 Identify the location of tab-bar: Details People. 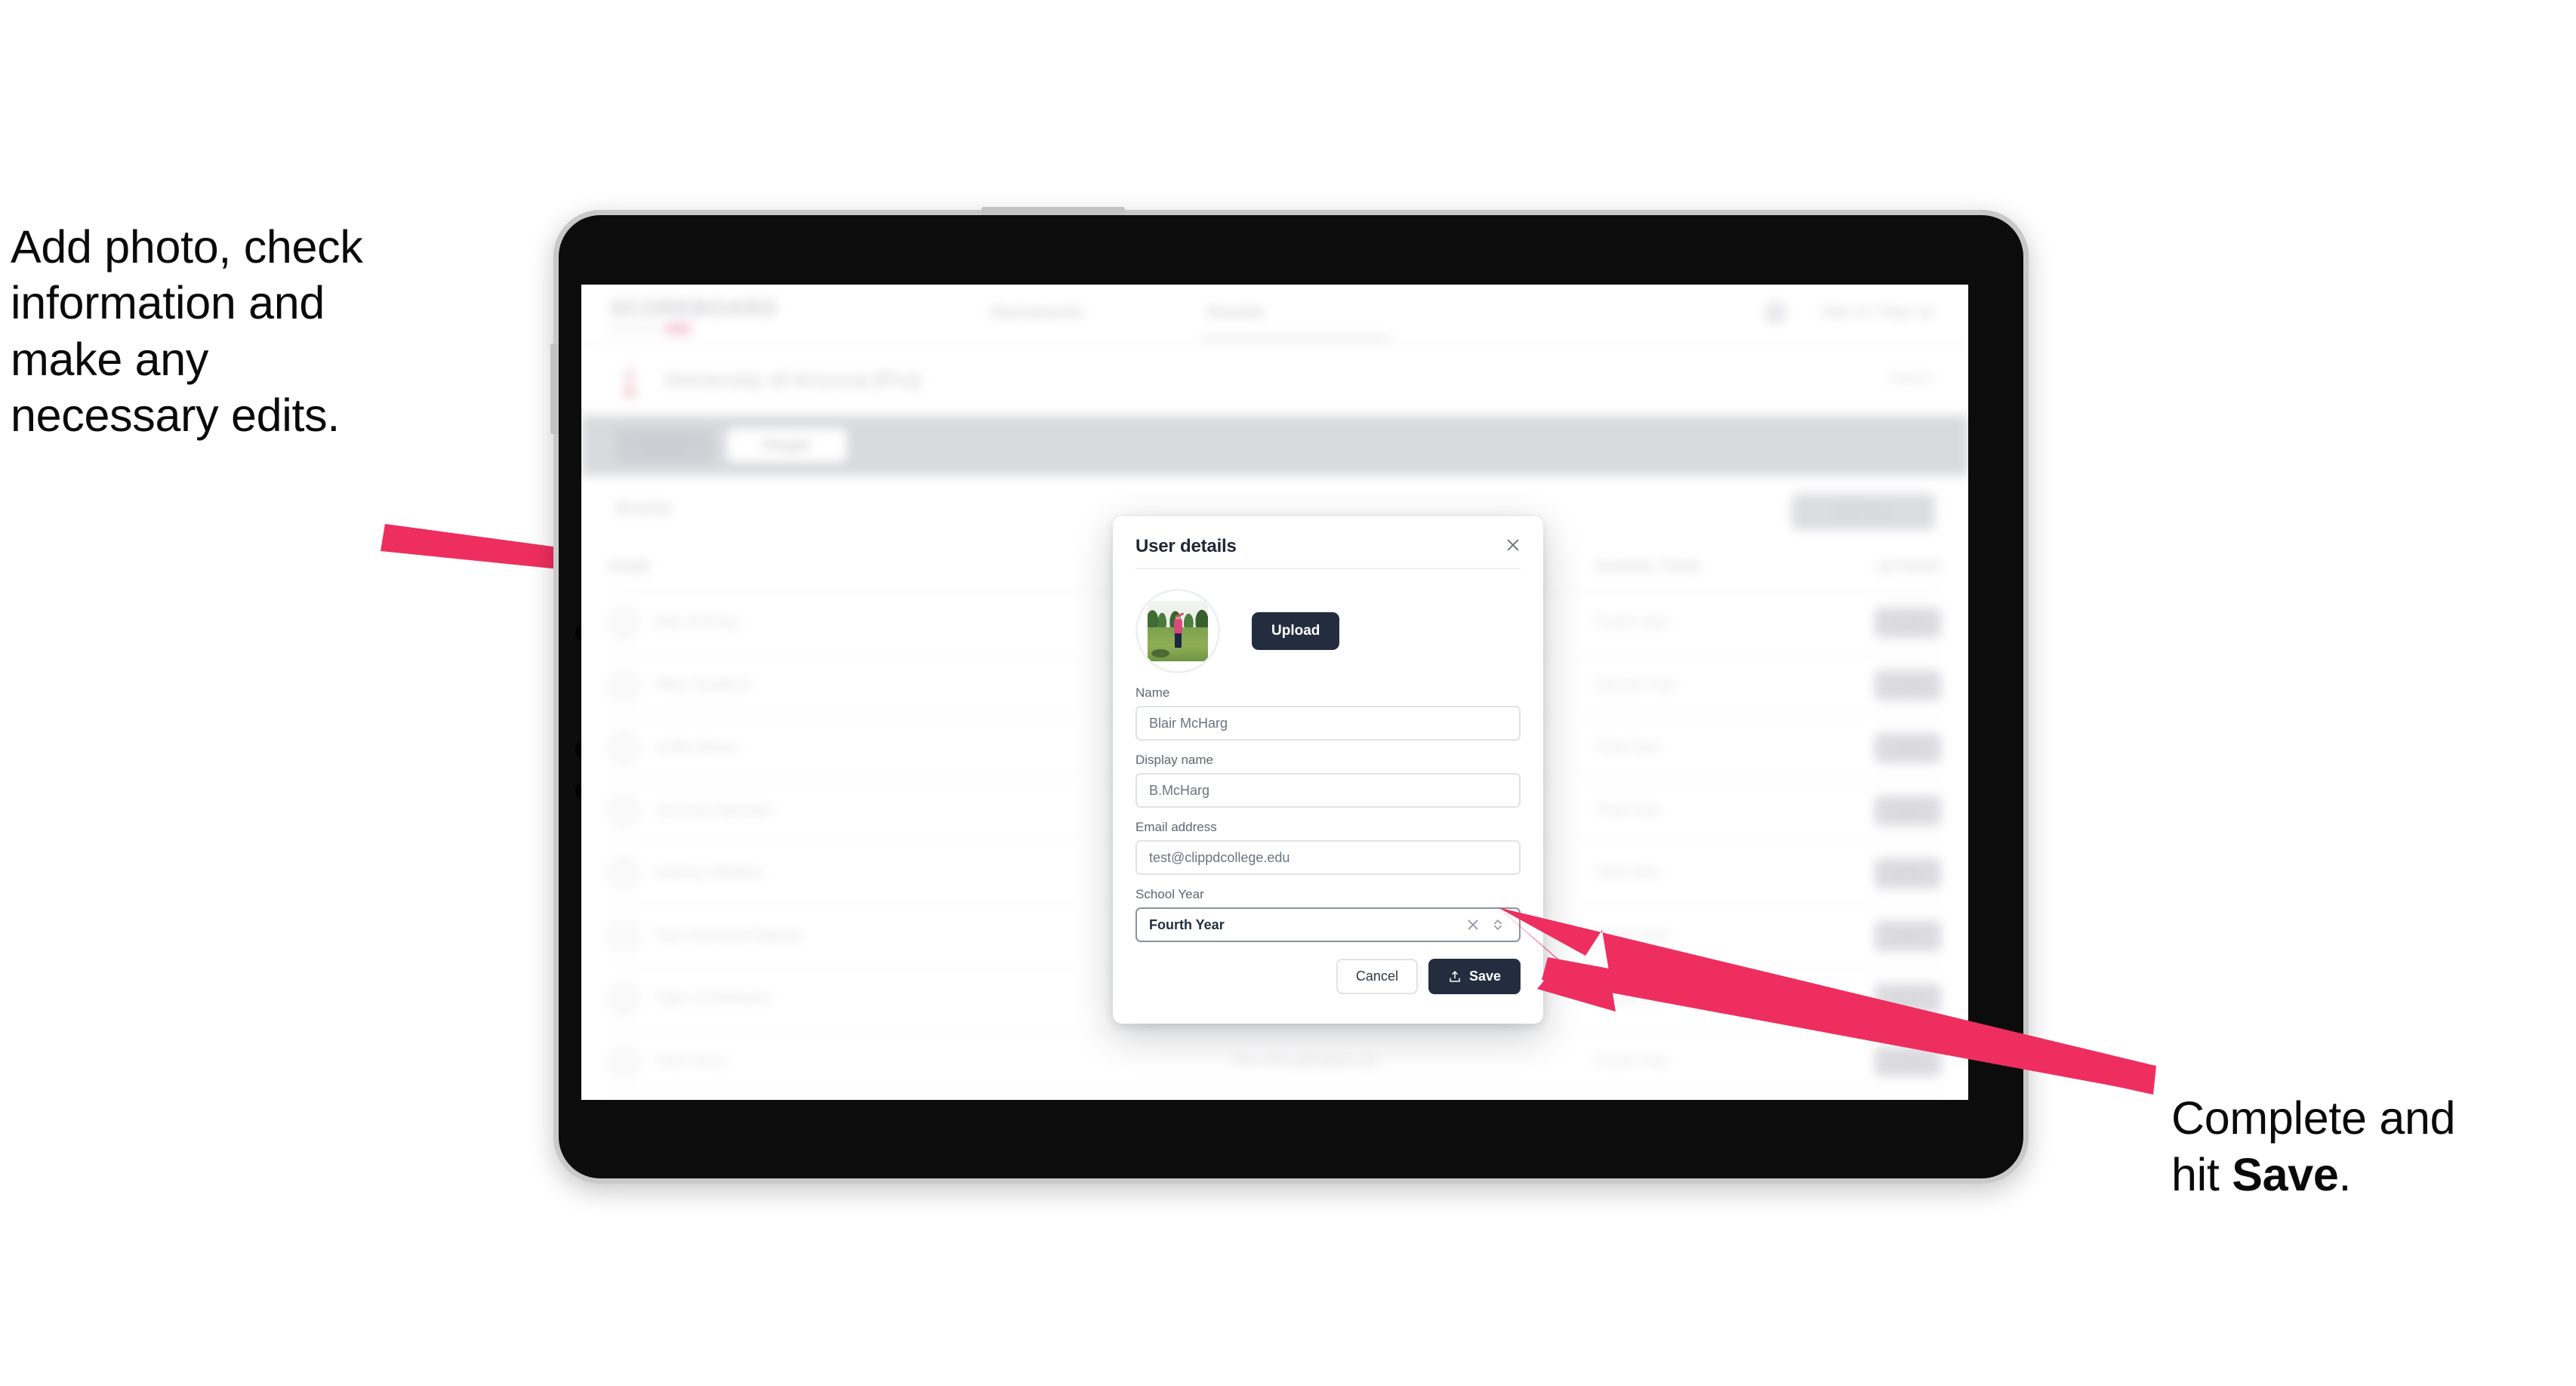
(1274, 445).